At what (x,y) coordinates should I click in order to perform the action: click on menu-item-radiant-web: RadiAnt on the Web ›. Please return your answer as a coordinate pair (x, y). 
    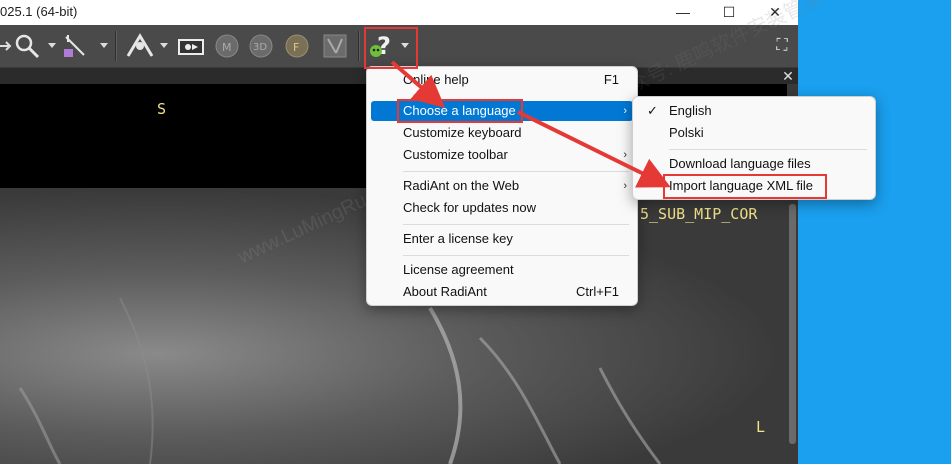
    Looking at the image, I should click on (502, 186).